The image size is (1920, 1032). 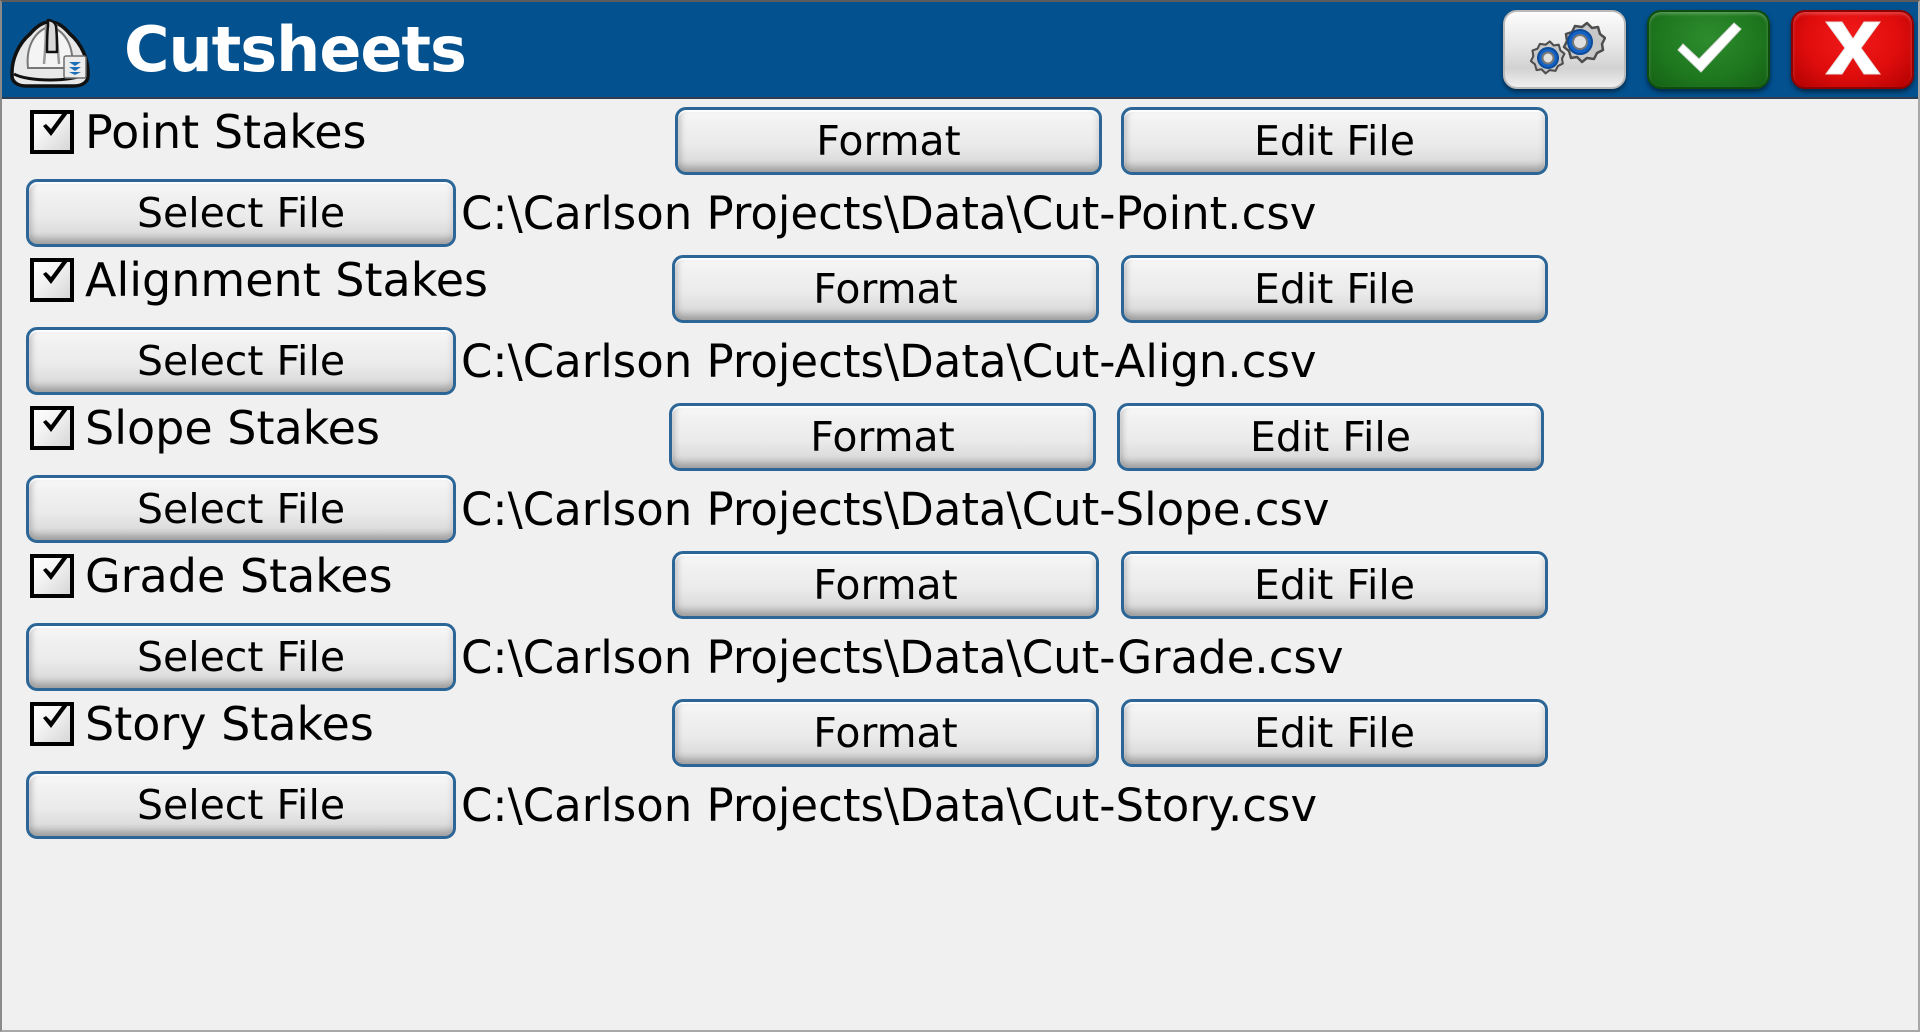 I want to click on x-icon, so click(x=1853, y=50).